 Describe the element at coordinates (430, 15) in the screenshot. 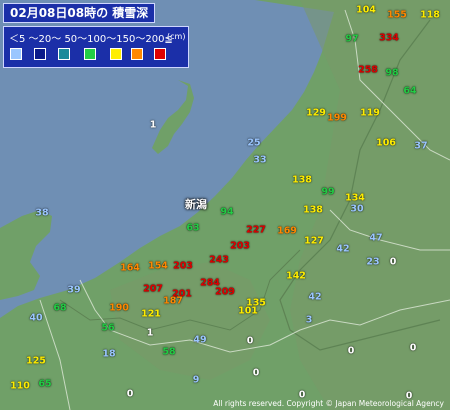

I see `station-snow-depth: 118` at that location.